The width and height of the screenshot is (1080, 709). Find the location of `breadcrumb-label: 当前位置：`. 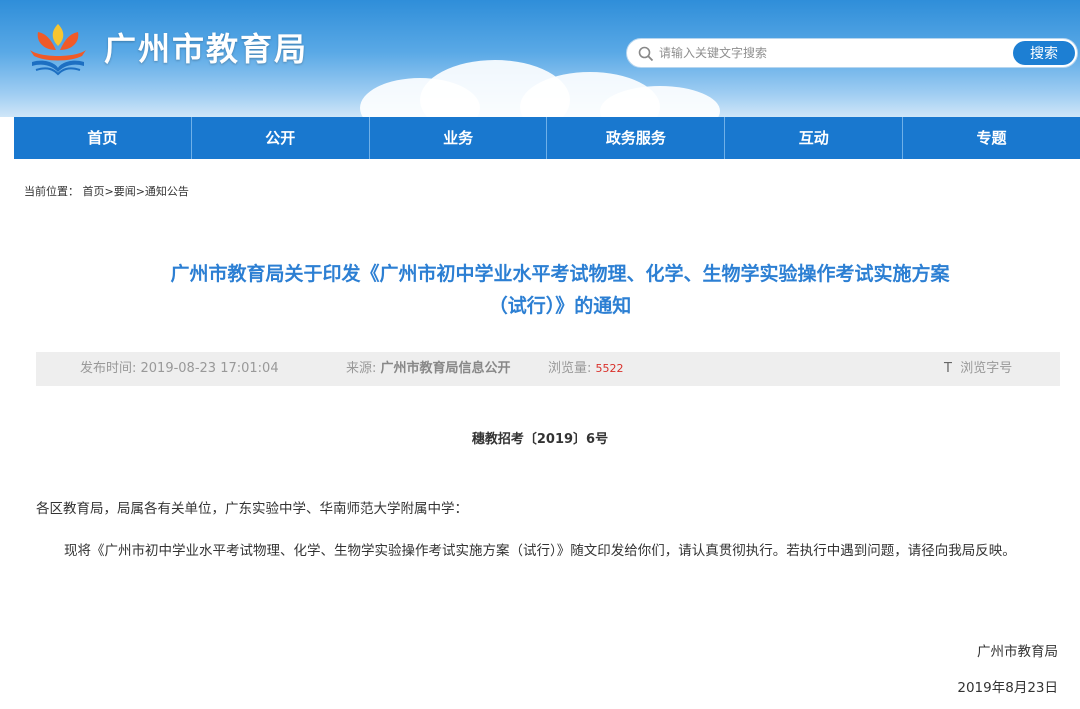

breadcrumb-label: 当前位置： is located at coordinates (51, 191).